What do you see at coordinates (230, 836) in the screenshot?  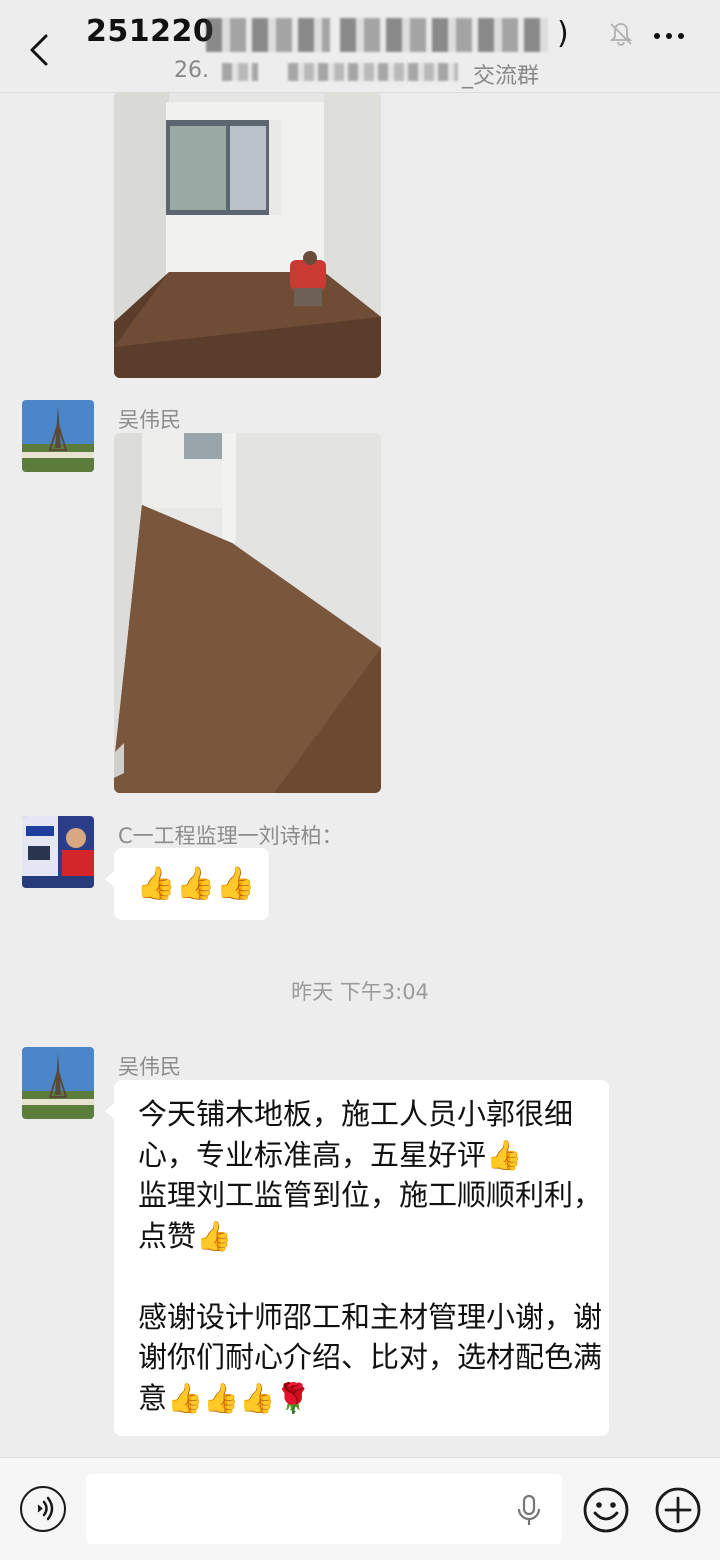 I see `sender-name: C一工程监理一刘诗柏：` at bounding box center [230, 836].